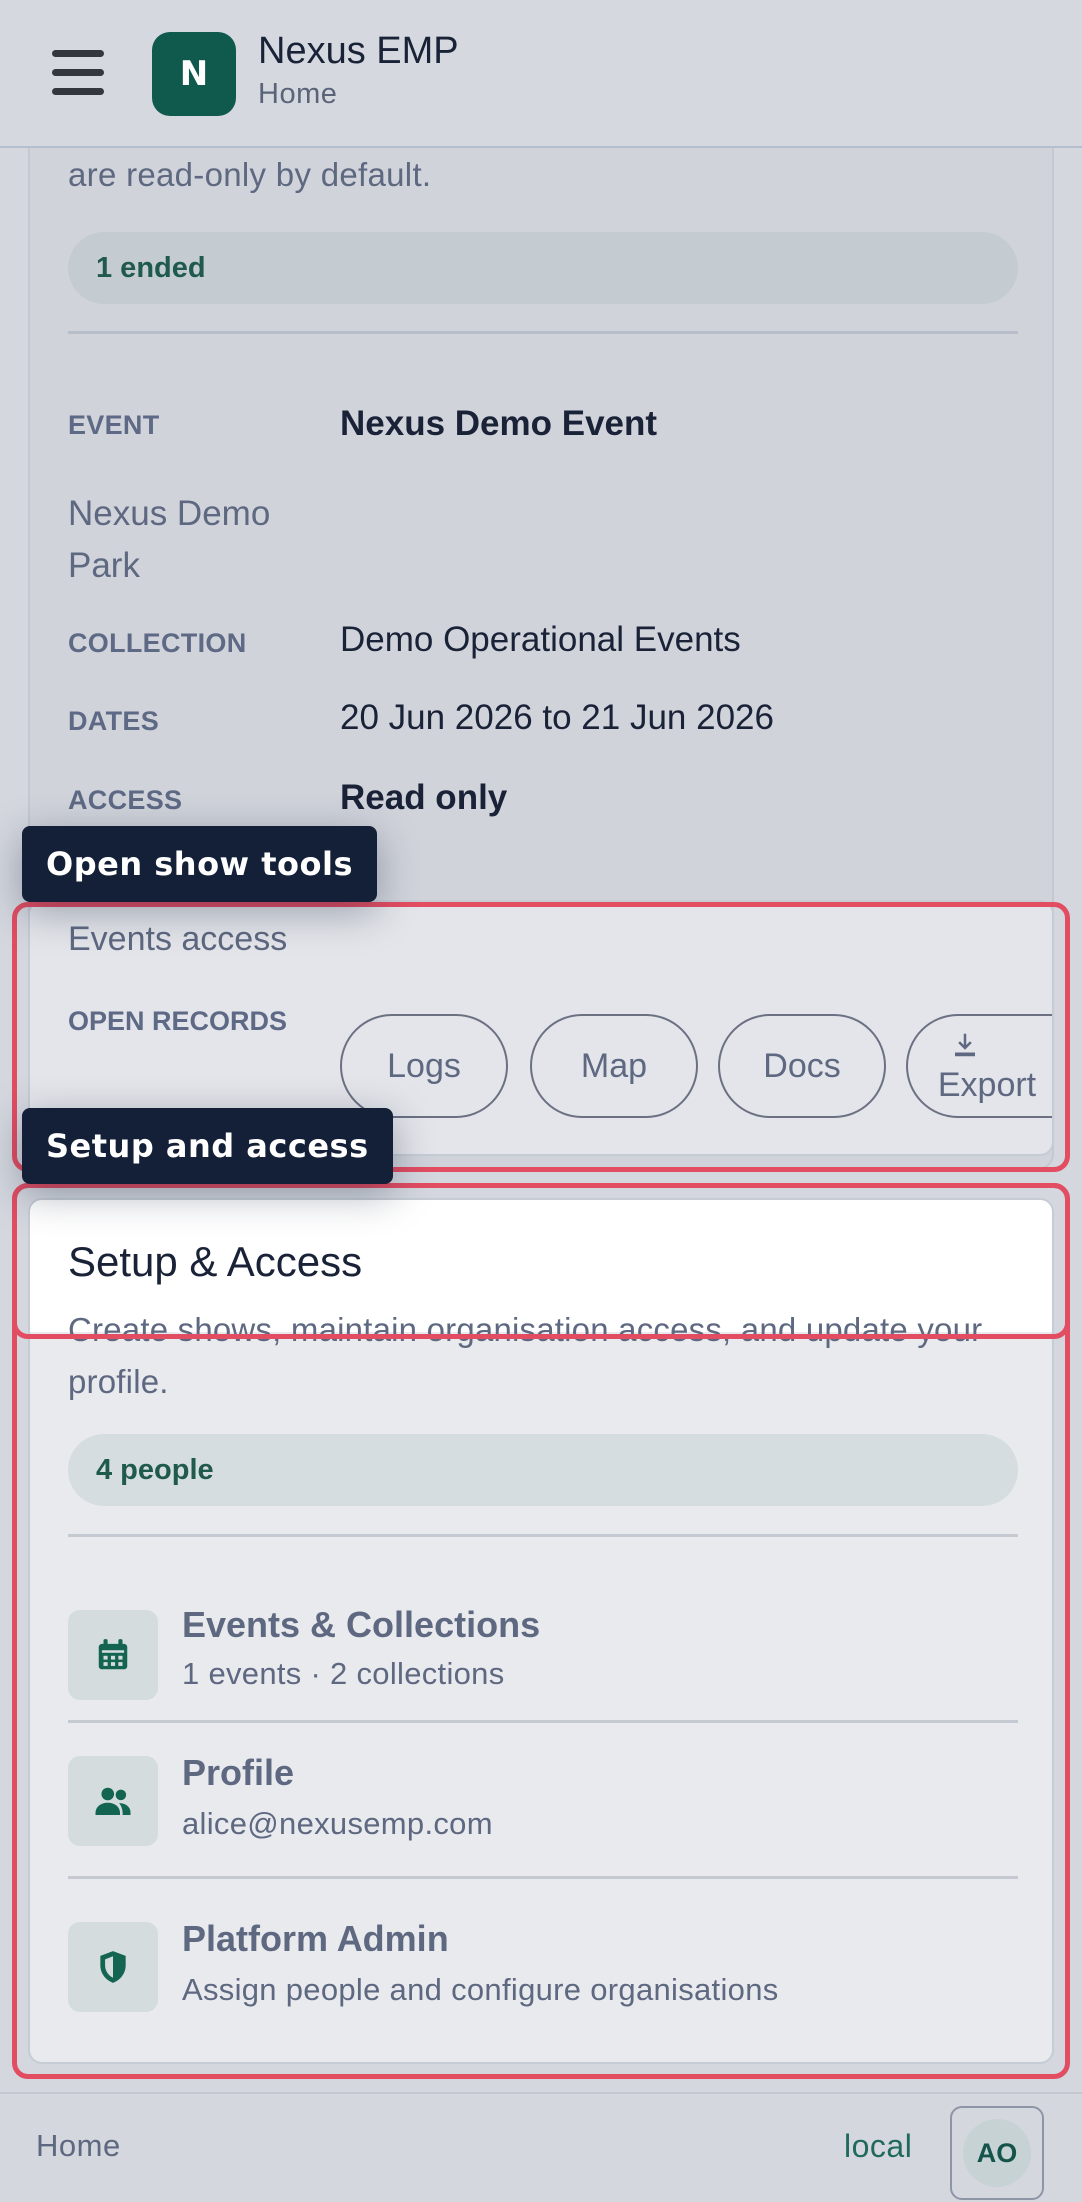 Image resolution: width=1082 pixels, height=2202 pixels. I want to click on access-value: Read only, so click(424, 797).